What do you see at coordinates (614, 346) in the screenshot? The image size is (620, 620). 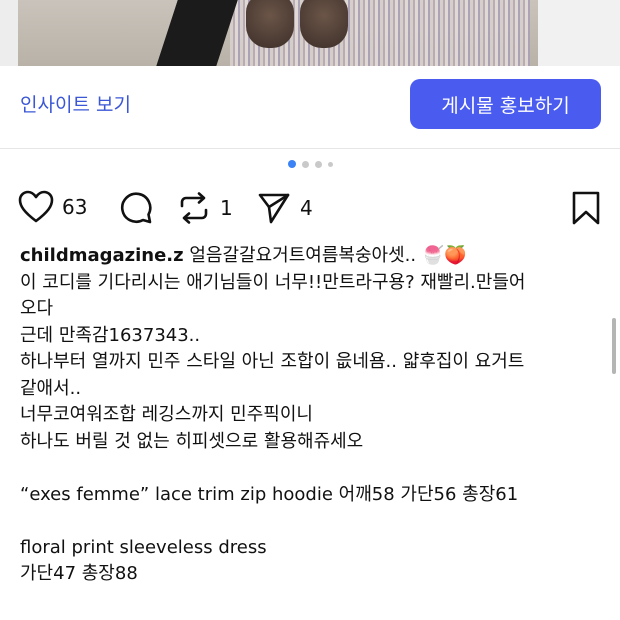 I see `scrollbar` at bounding box center [614, 346].